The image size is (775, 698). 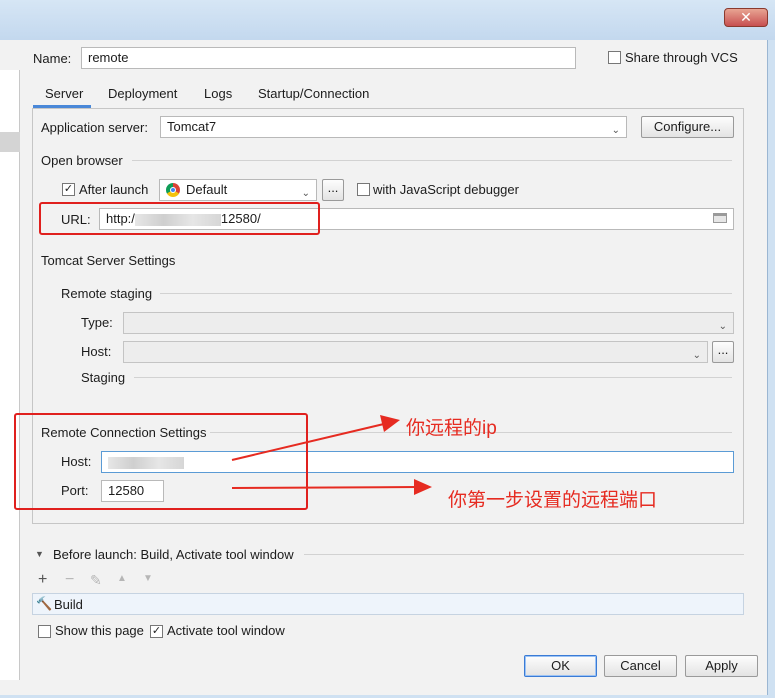 What do you see at coordinates (560, 666) in the screenshot?
I see `ok-button: OK` at bounding box center [560, 666].